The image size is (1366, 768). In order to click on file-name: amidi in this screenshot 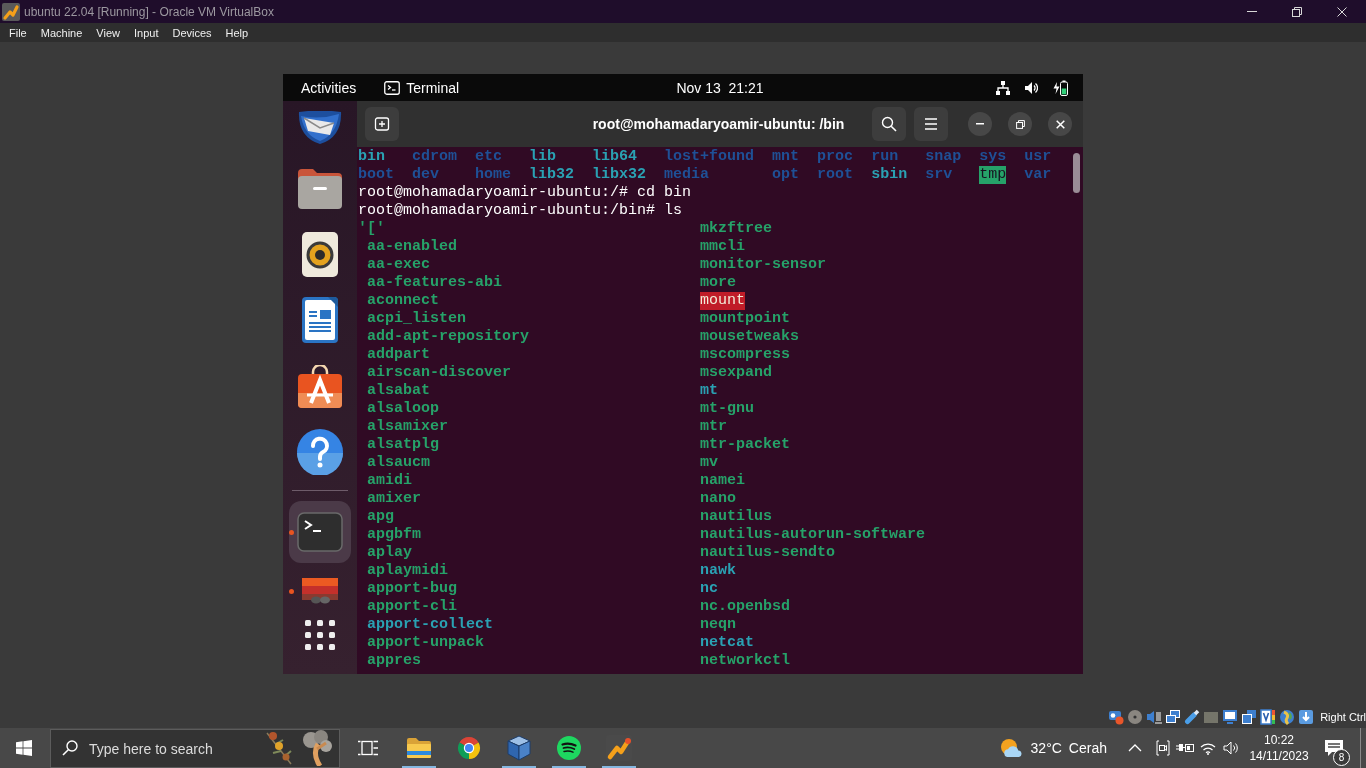, I will do `click(389, 481)`.